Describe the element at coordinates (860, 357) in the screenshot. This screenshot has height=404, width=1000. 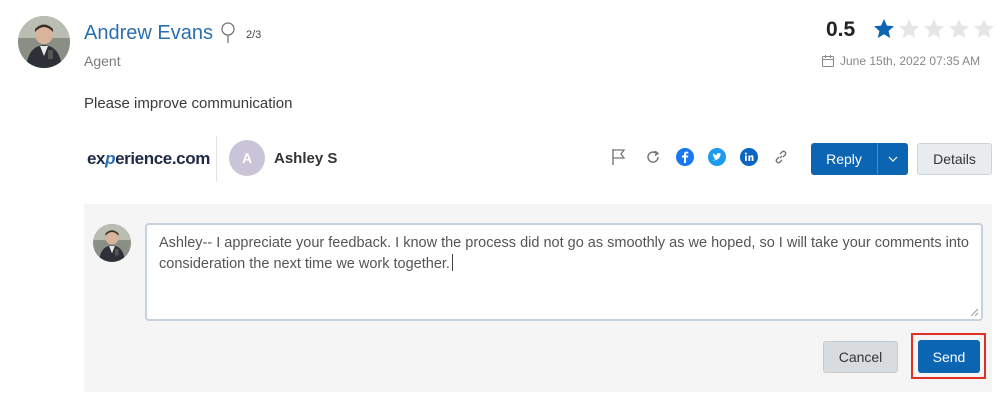
I see `cancel-button: Cancel` at that location.